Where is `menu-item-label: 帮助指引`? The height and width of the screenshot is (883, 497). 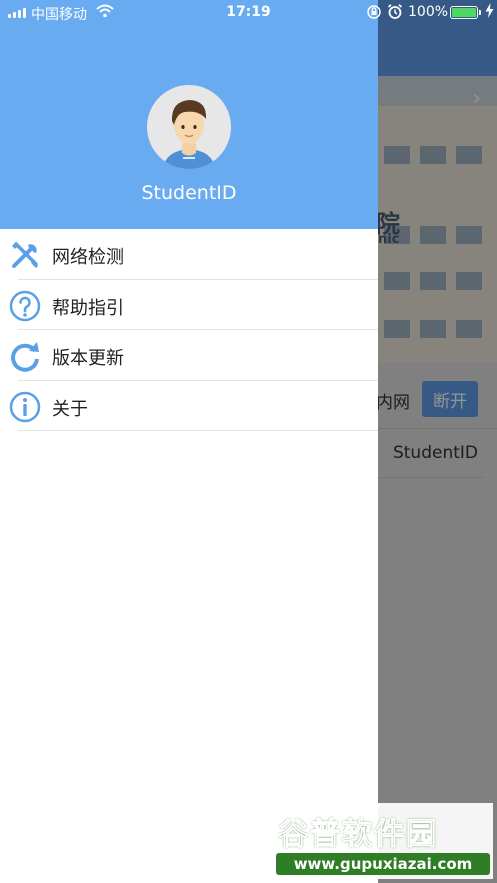 menu-item-label: 帮助指引 is located at coordinates (88, 308).